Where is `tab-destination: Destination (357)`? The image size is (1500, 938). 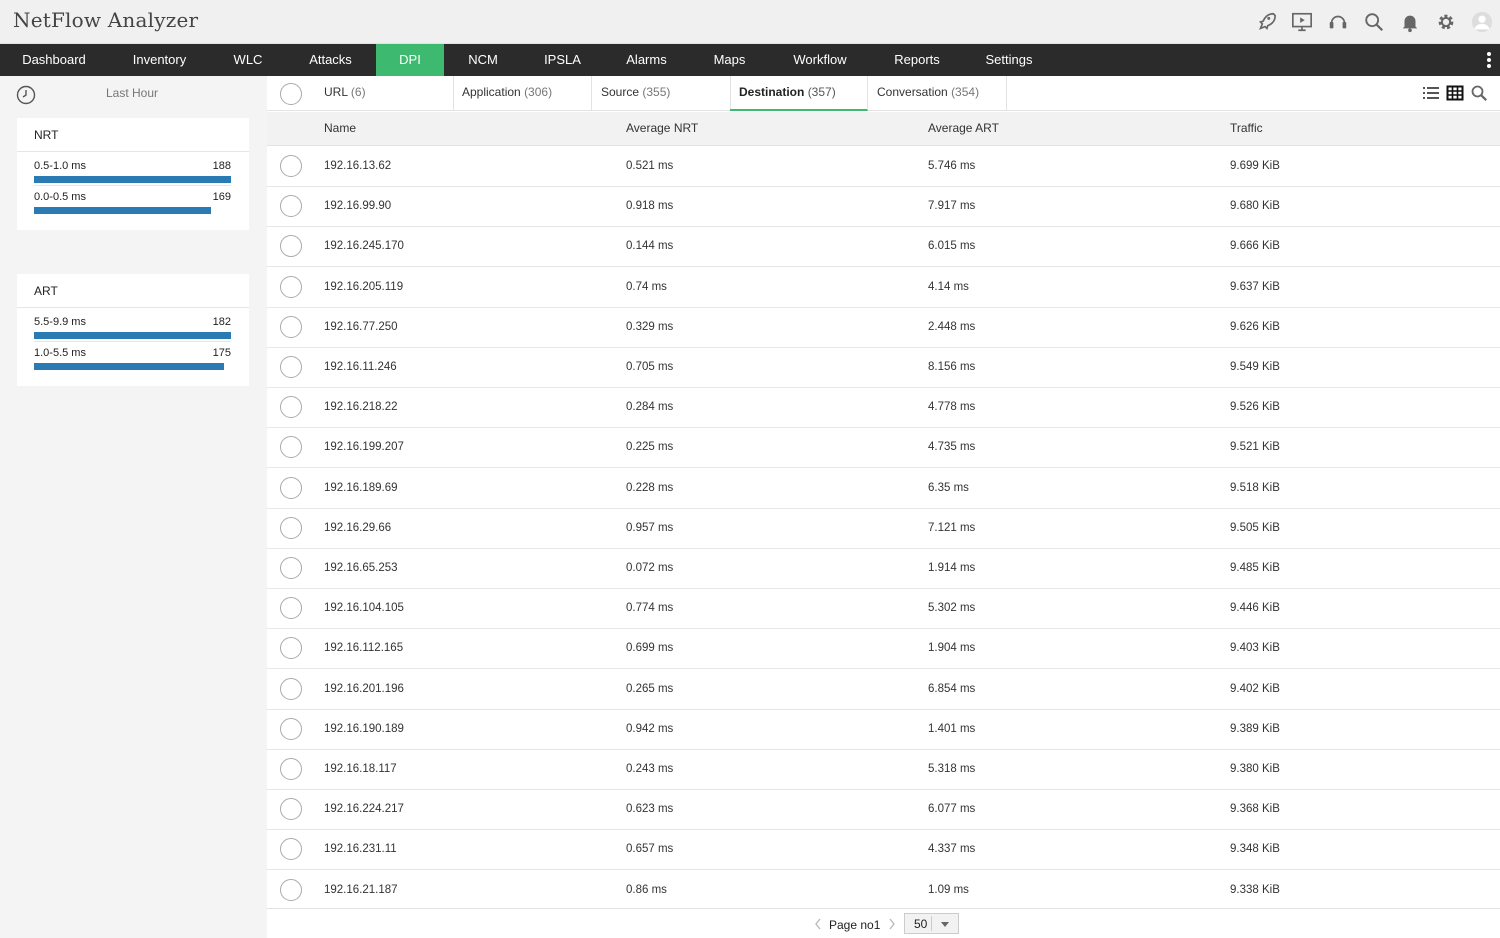
tab-destination: Destination (357) is located at coordinates (799, 93).